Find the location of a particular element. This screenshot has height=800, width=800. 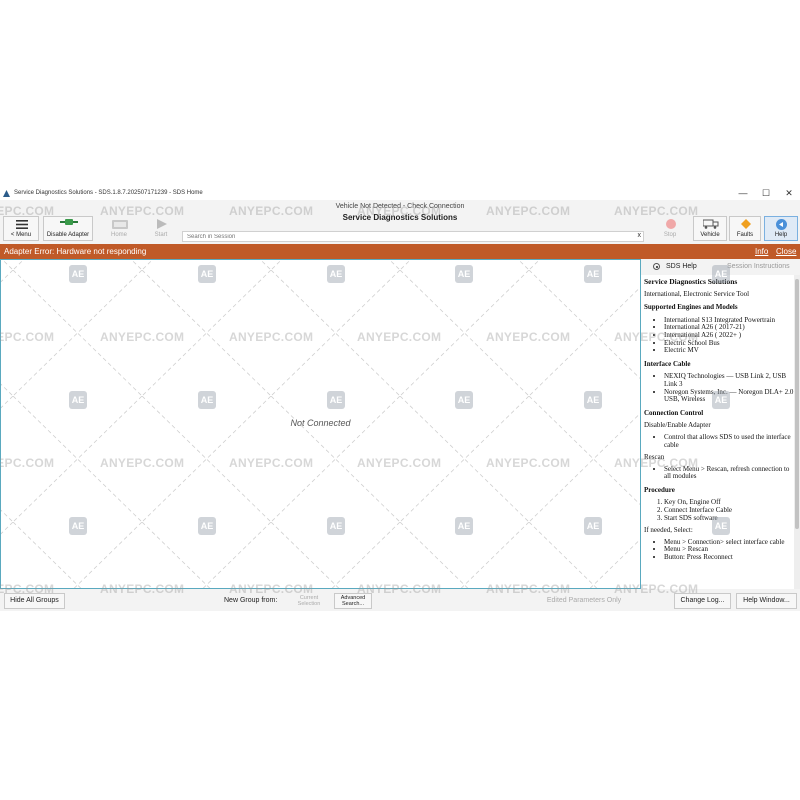

tab-session-instructions: Session Instructions is located at coordinates (758, 266).